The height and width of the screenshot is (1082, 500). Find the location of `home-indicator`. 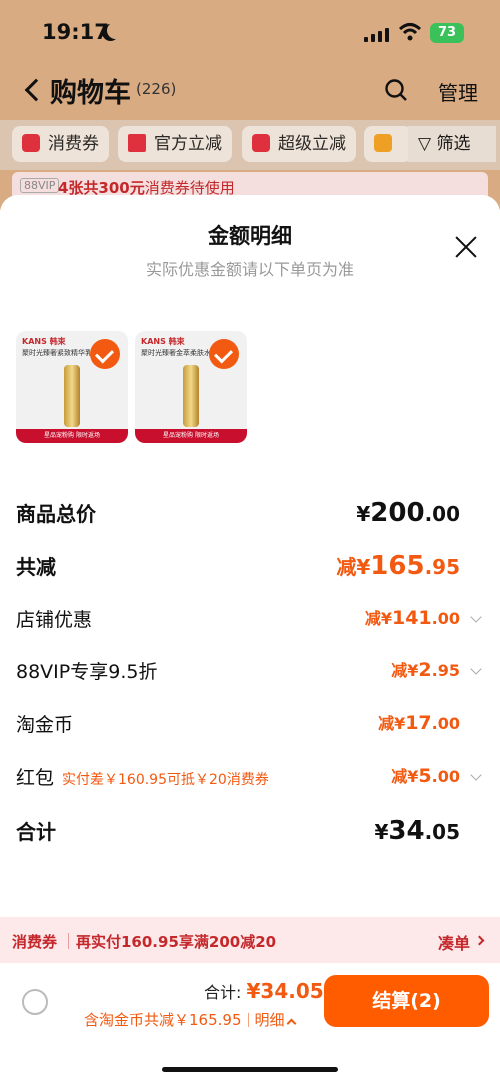

home-indicator is located at coordinates (250, 1069).